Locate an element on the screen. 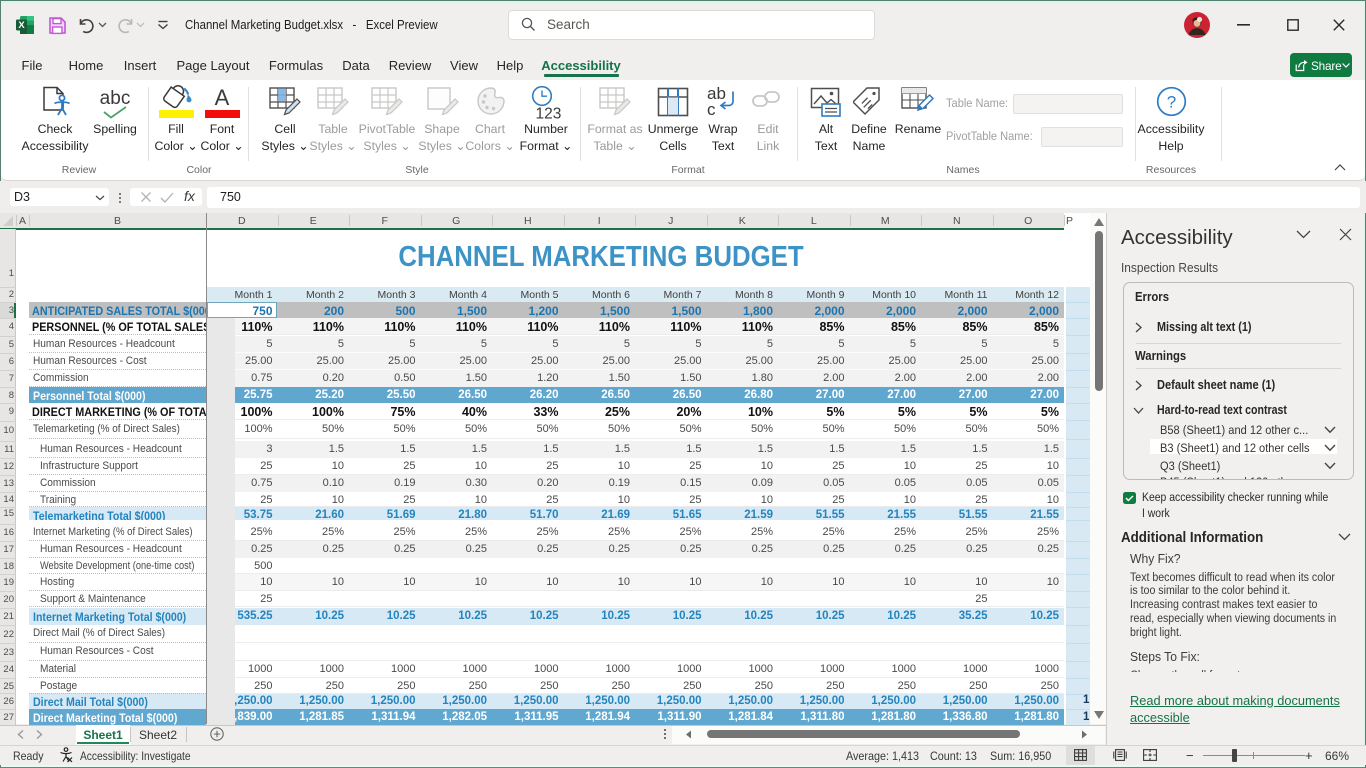  svg-text: c is located at coordinates (711, 109).